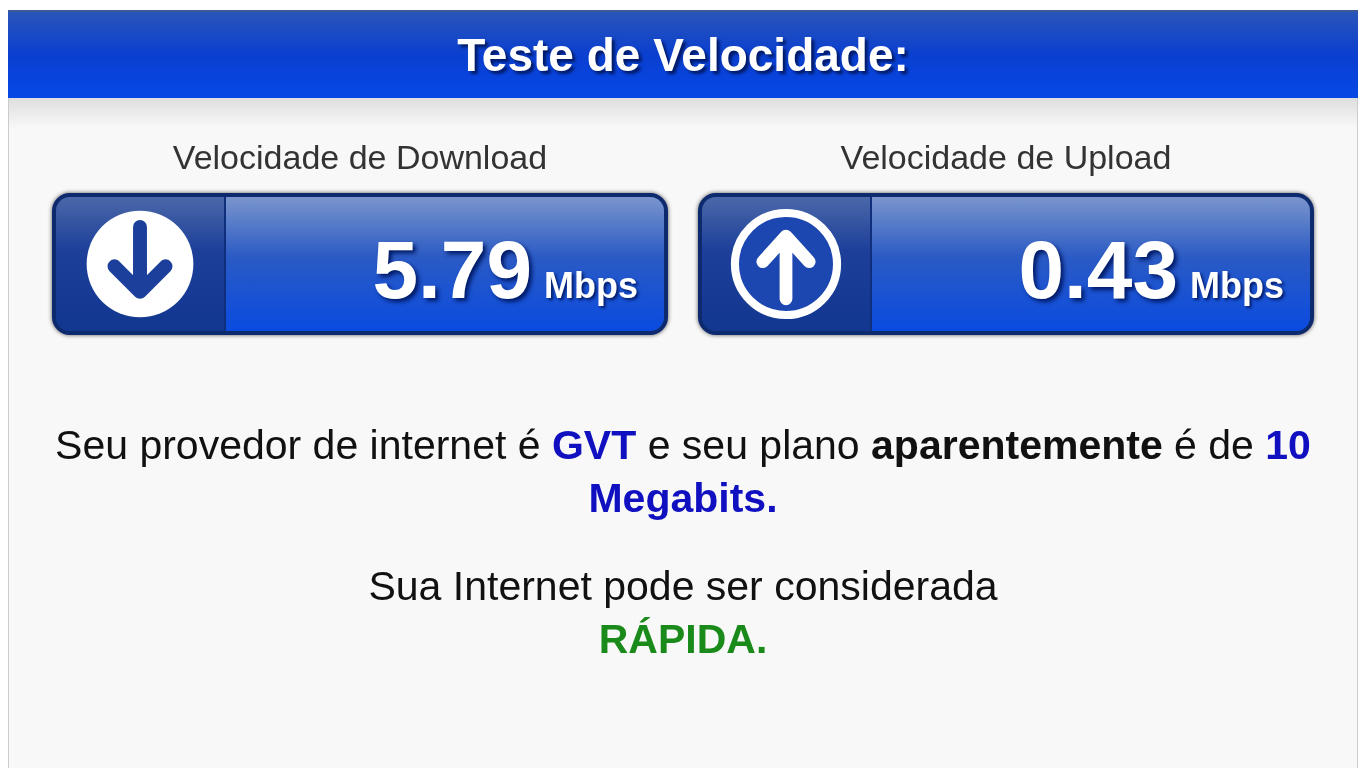 The image size is (1366, 768). I want to click on meter-label: Velocidade de Upload, so click(1006, 157).